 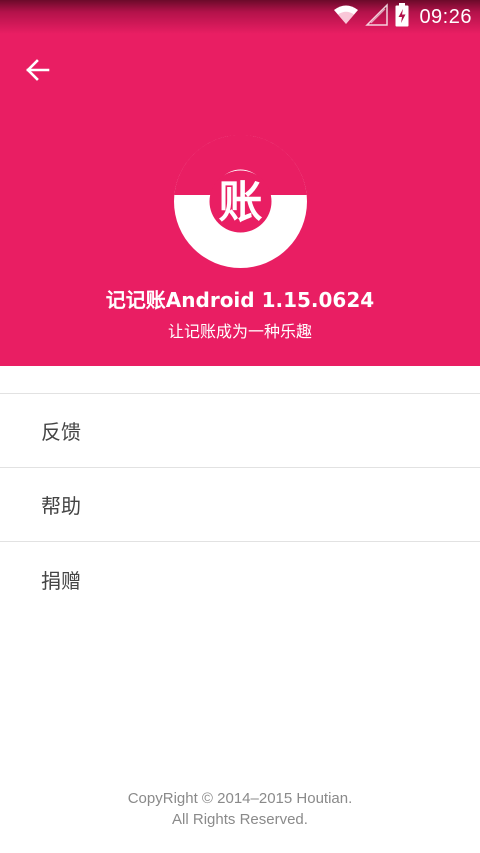 I want to click on status-bar: 09:26, so click(x=240, y=17).